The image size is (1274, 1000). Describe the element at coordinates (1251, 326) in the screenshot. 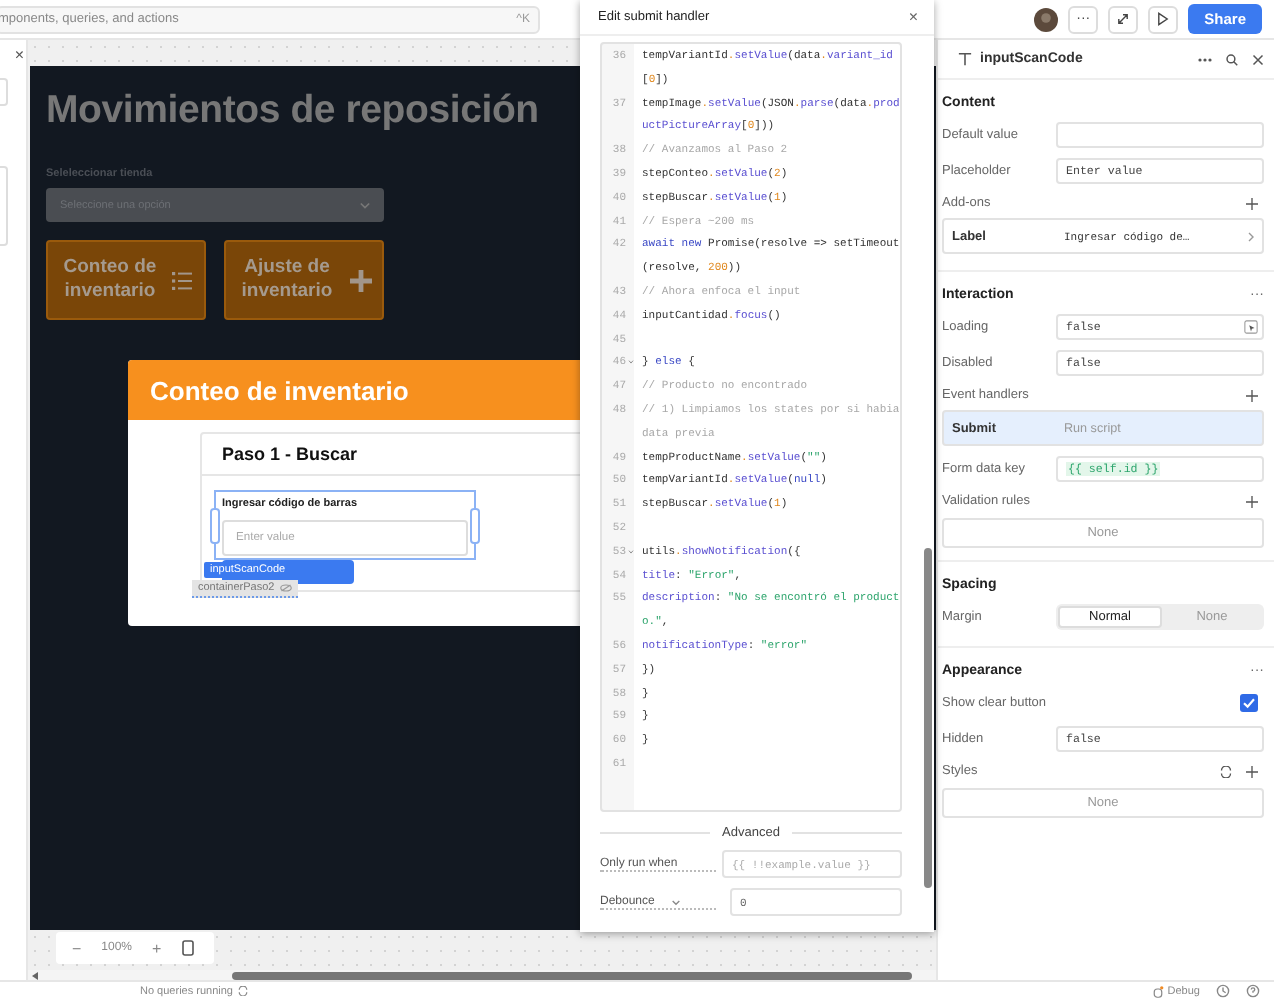

I see `cursor-icon` at that location.